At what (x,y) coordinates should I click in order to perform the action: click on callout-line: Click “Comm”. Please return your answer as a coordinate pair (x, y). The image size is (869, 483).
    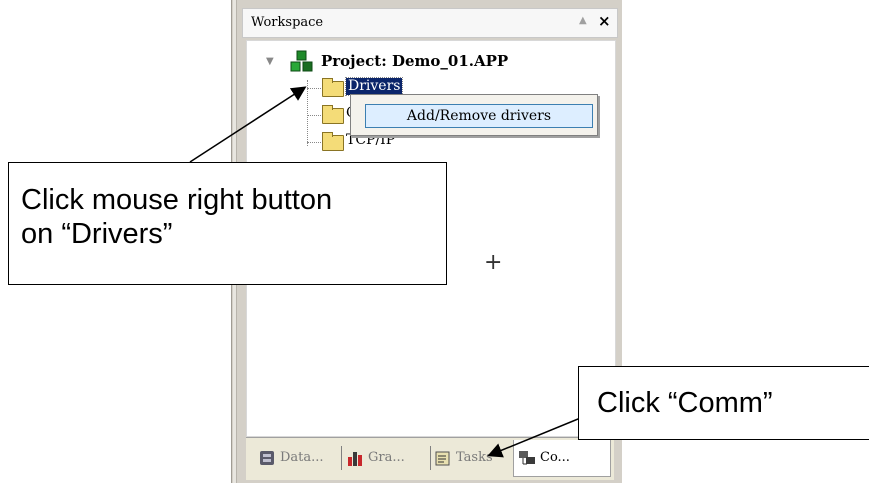
    Looking at the image, I should click on (685, 403).